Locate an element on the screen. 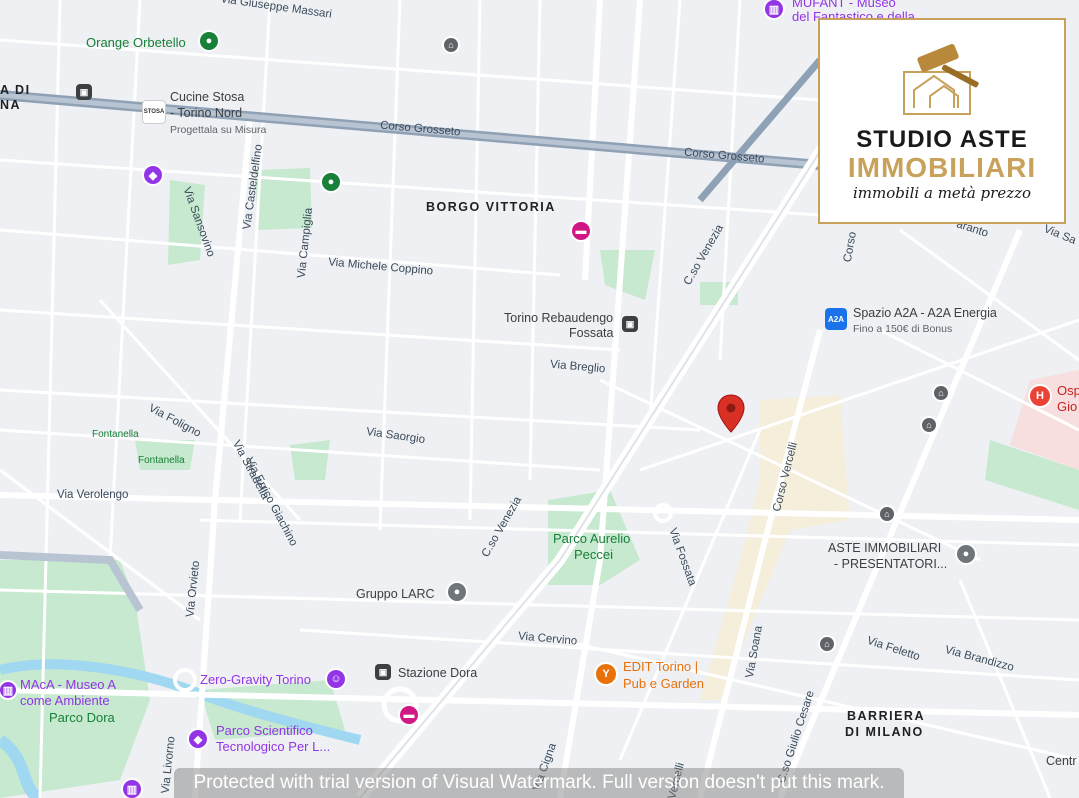  store-logo: STOSA is located at coordinates (154, 112).